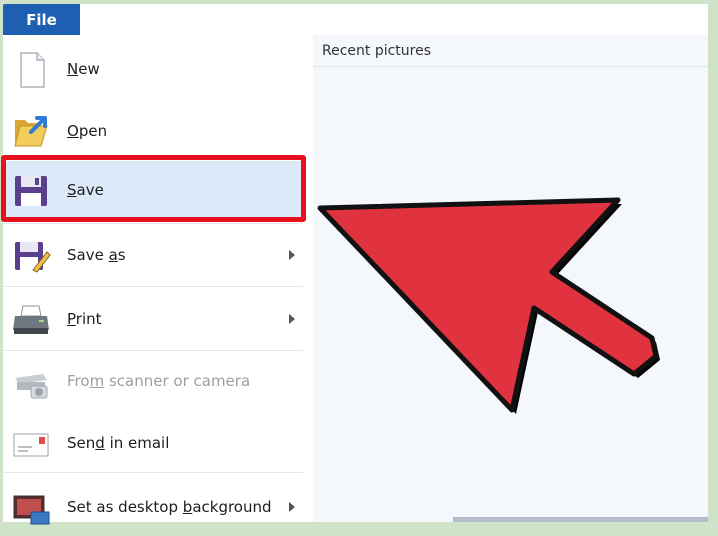 The width and height of the screenshot is (718, 536). Describe the element at coordinates (41, 19) in the screenshot. I see `file-tab: File` at that location.